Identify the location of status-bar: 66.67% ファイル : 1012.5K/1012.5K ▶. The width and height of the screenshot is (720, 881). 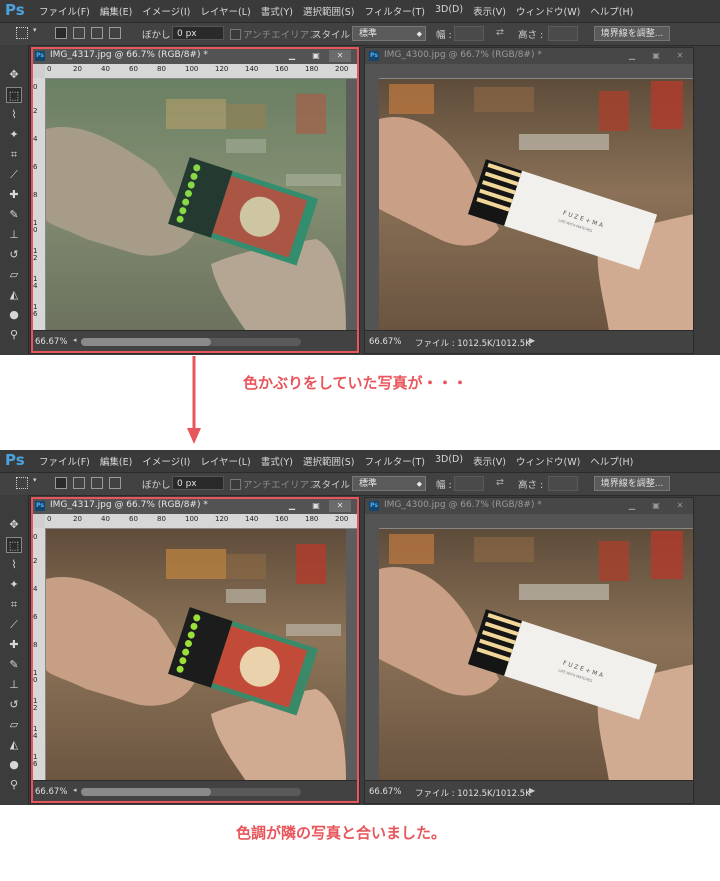
(529, 341).